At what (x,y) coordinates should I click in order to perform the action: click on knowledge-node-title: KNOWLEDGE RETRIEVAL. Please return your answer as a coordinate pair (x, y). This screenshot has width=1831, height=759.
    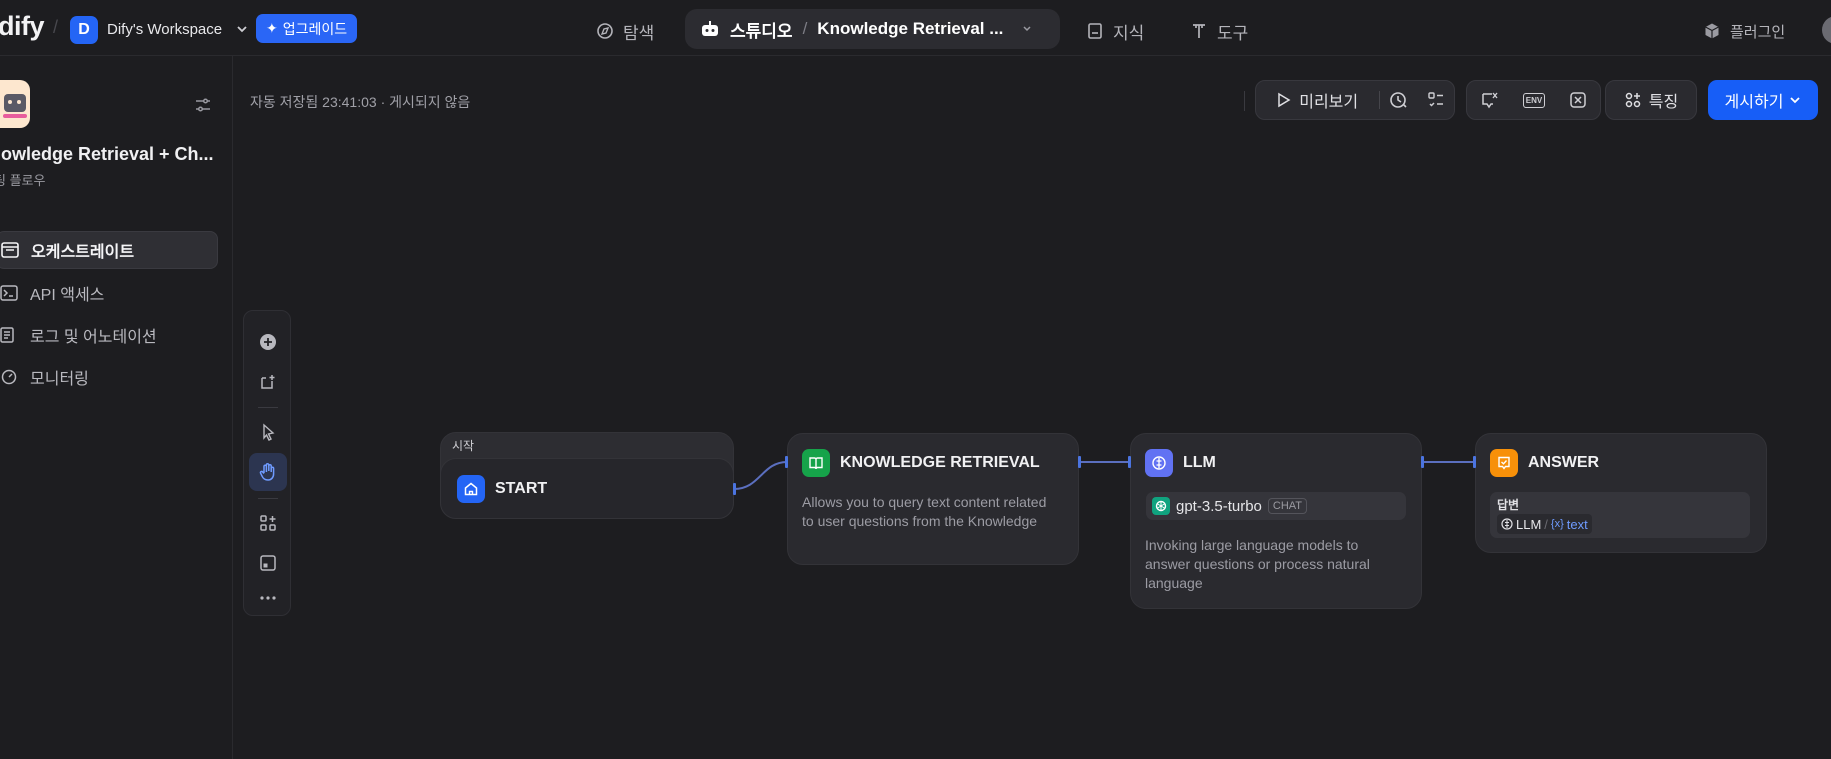
    Looking at the image, I should click on (940, 462).